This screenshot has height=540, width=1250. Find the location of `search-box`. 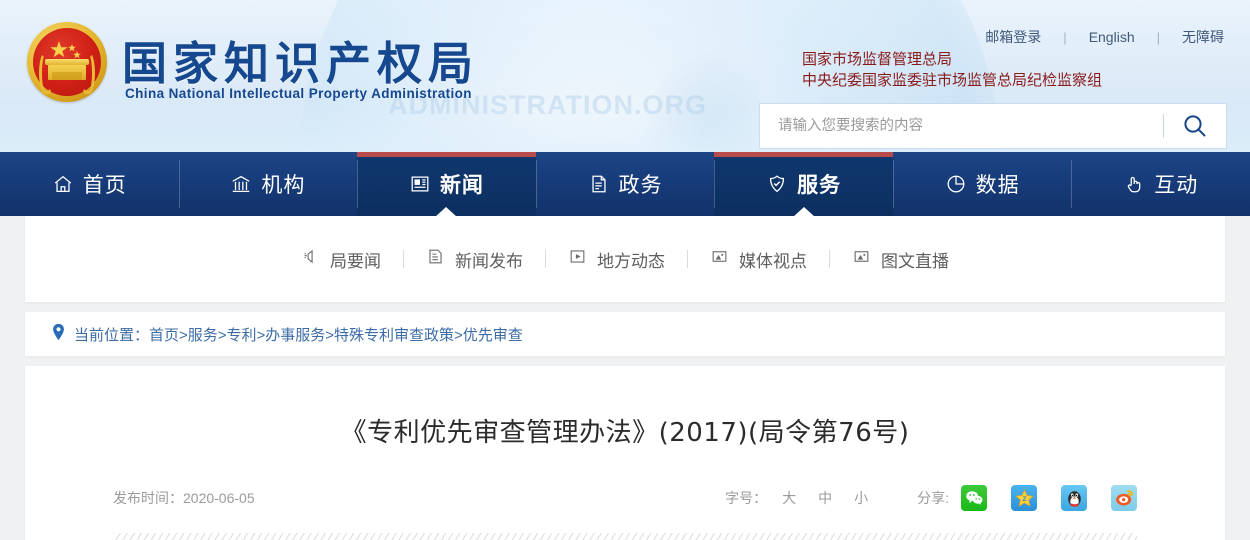

search-box is located at coordinates (993, 126).